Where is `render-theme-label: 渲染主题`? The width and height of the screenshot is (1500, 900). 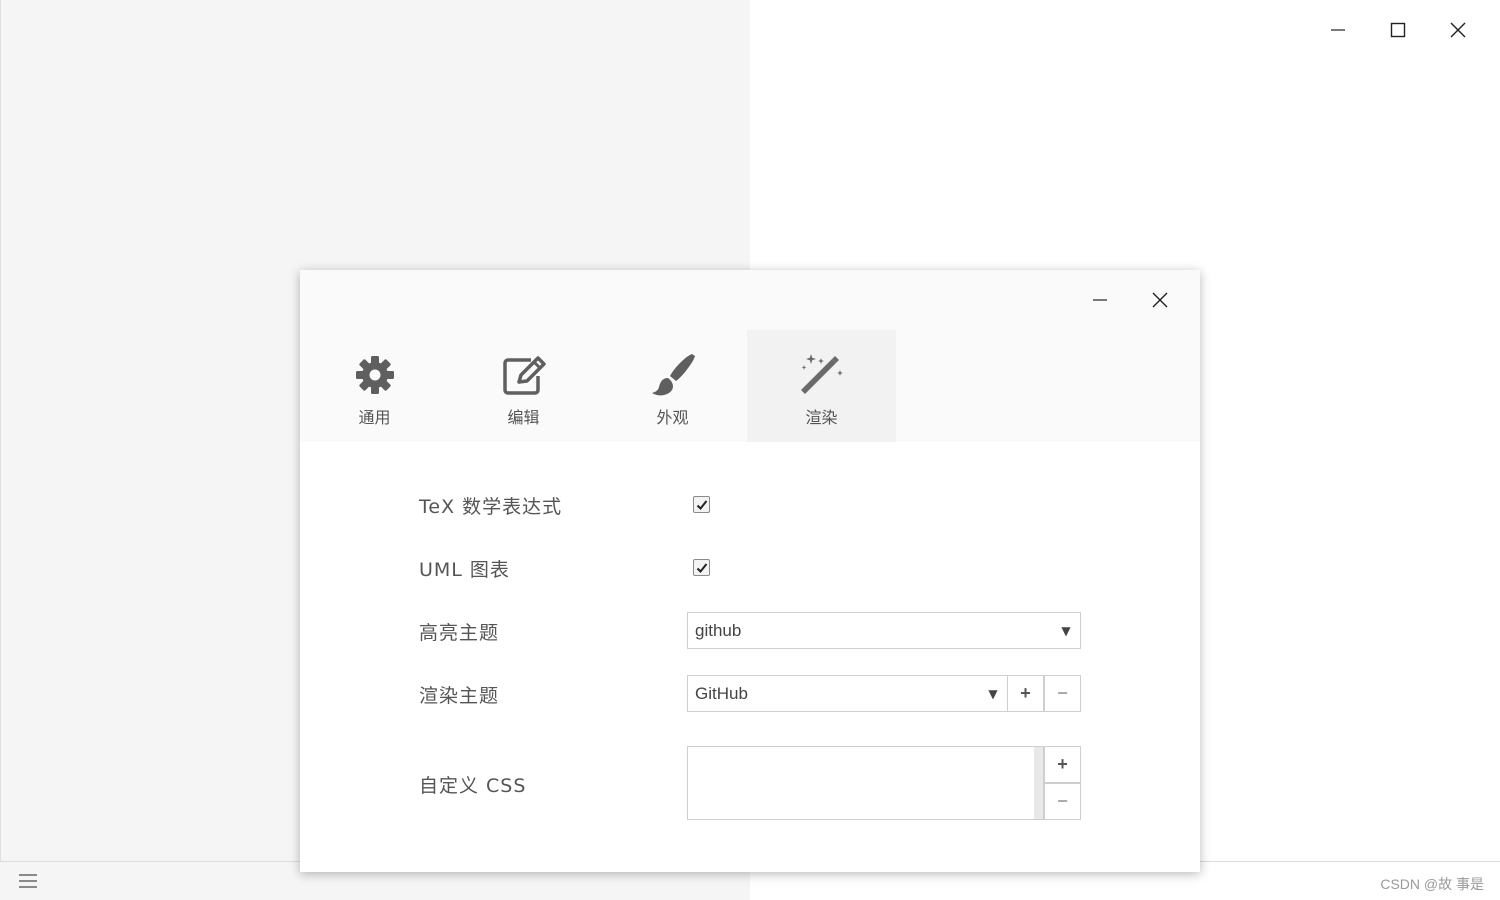 render-theme-label: 渲染主题 is located at coordinates (459, 696).